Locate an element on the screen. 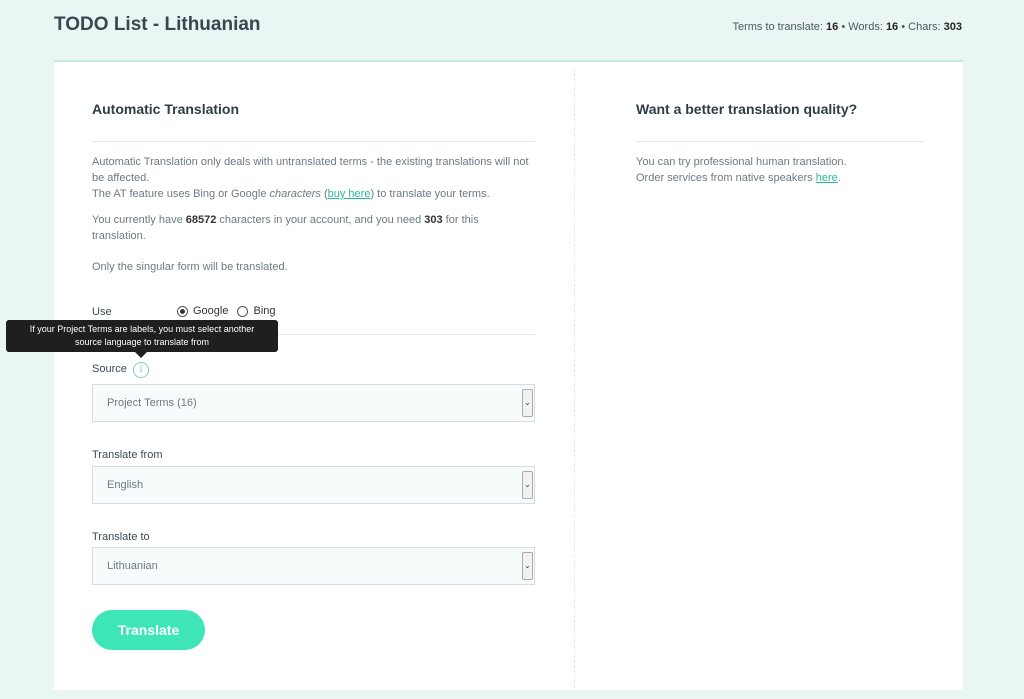 The height and width of the screenshot is (699, 1024). here-link: here is located at coordinates (827, 178).